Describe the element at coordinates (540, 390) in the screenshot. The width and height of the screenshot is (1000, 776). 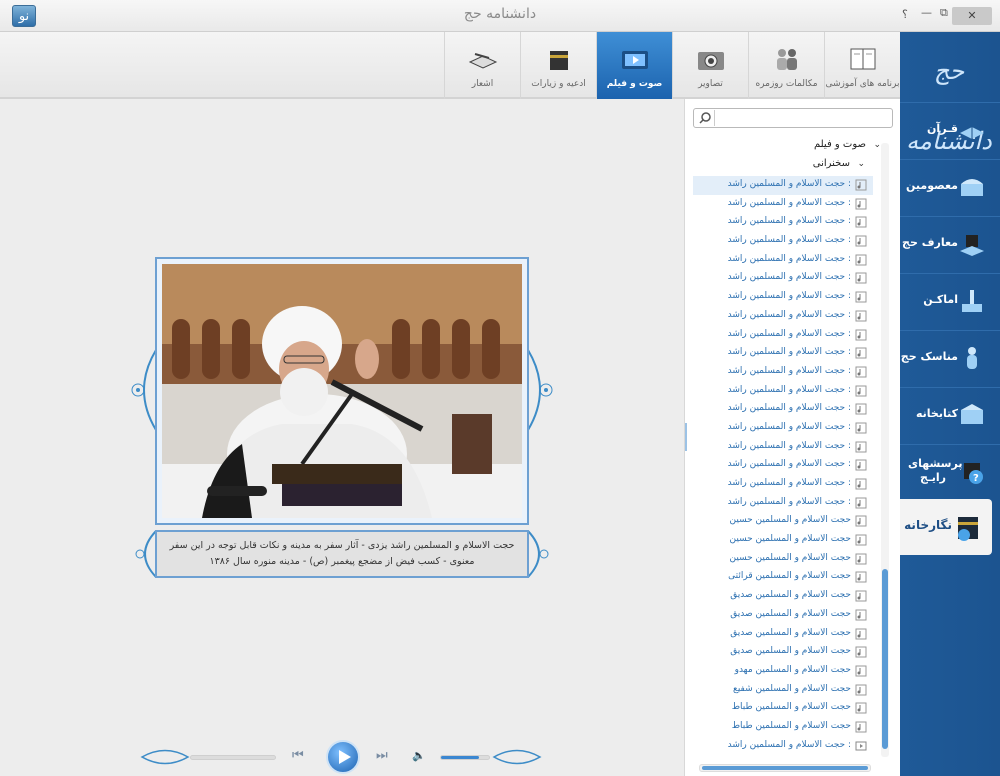
I see `ornament-right` at that location.